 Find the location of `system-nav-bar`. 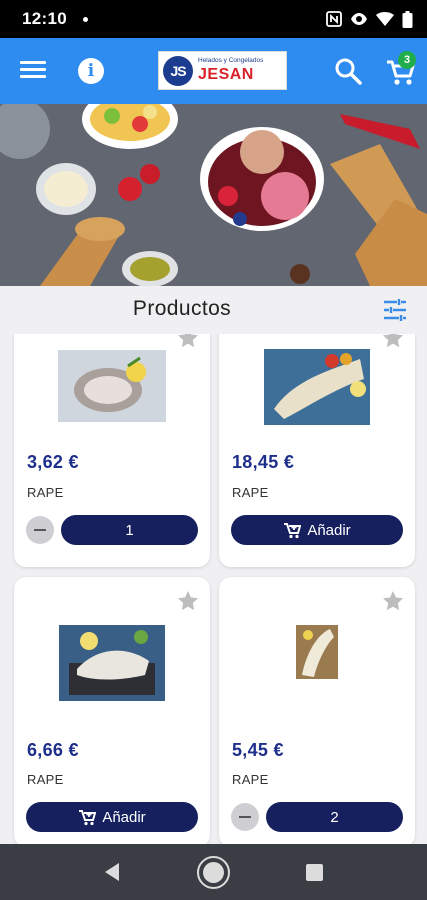

system-nav-bar is located at coordinates (213, 872).